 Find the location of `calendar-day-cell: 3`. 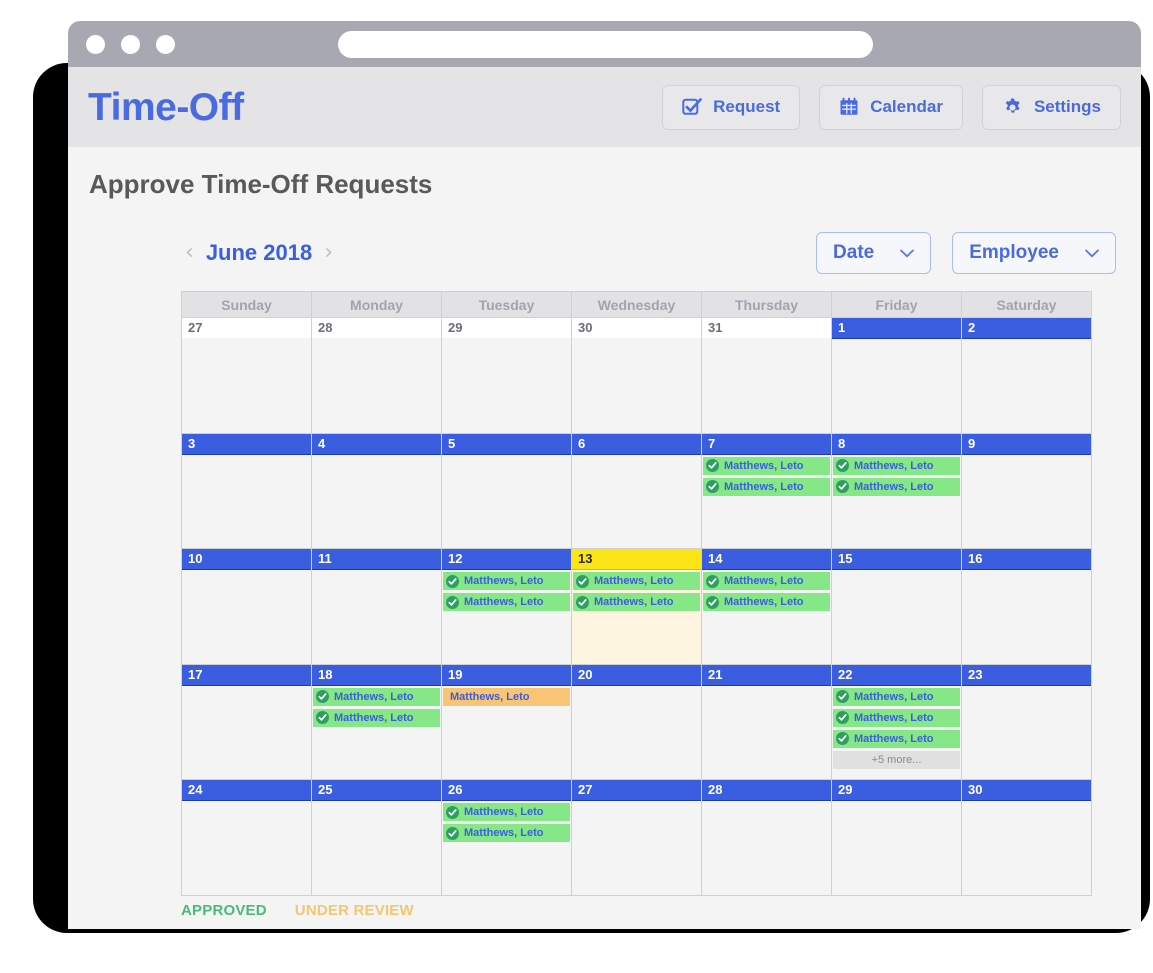

calendar-day-cell: 3 is located at coordinates (247, 491).